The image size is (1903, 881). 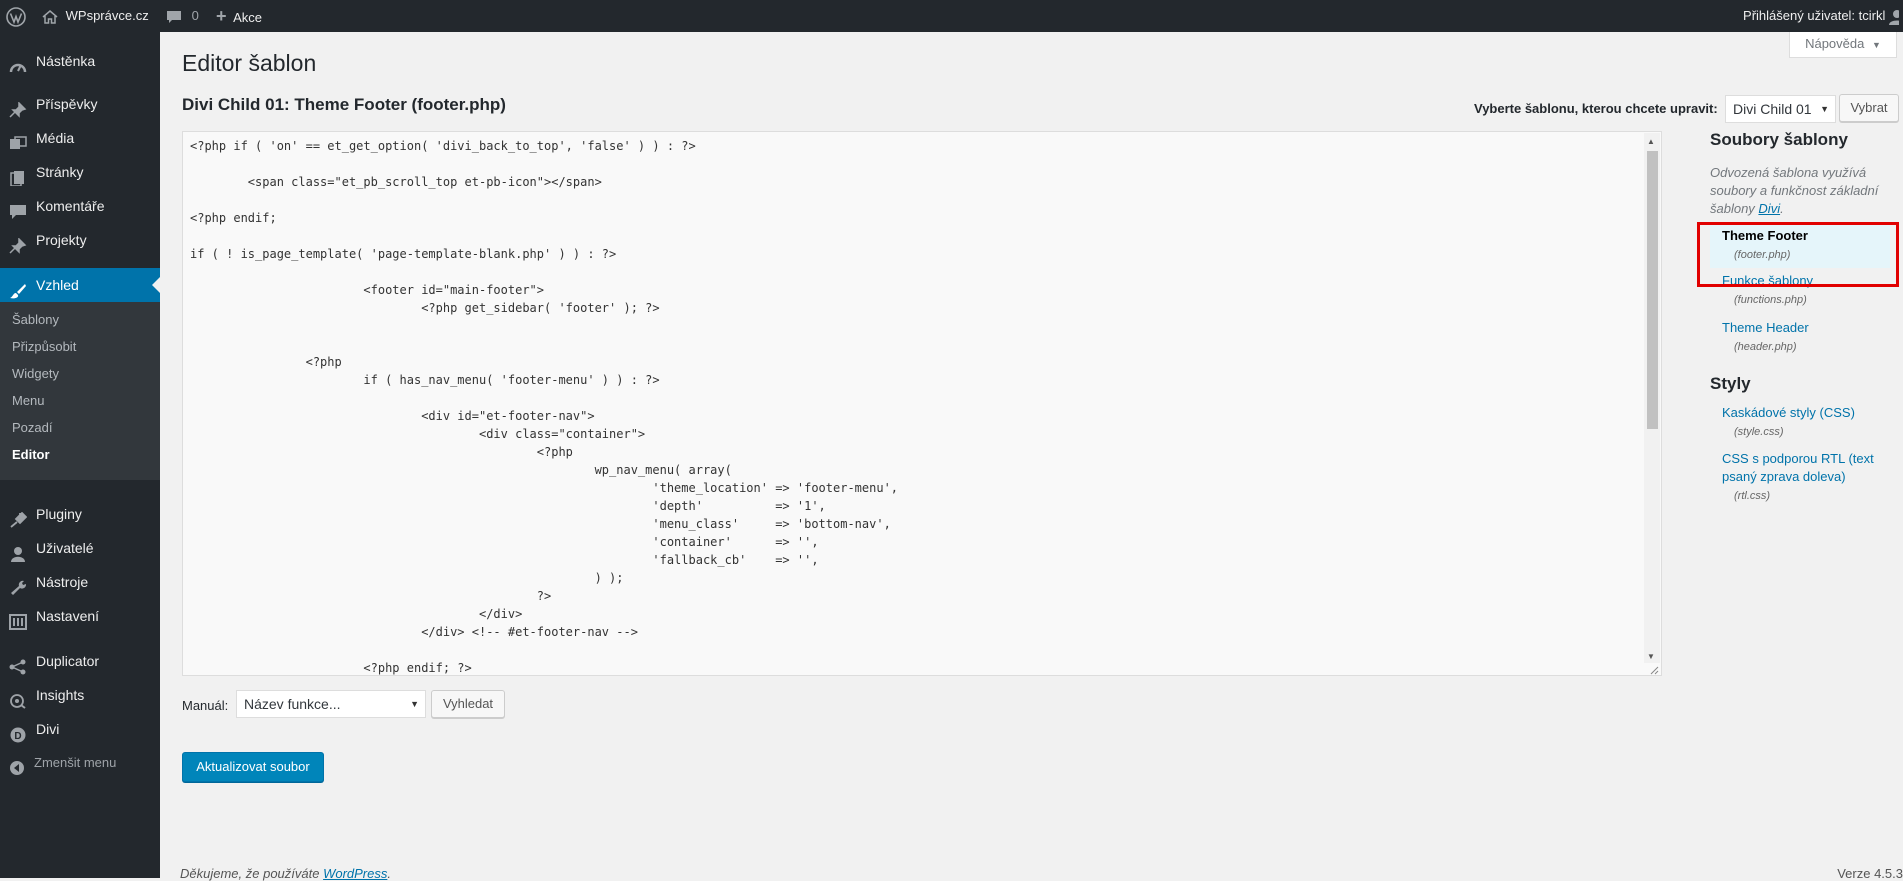 What do you see at coordinates (68, 616) in the screenshot?
I see `sidebar-item-label: Nastavení` at bounding box center [68, 616].